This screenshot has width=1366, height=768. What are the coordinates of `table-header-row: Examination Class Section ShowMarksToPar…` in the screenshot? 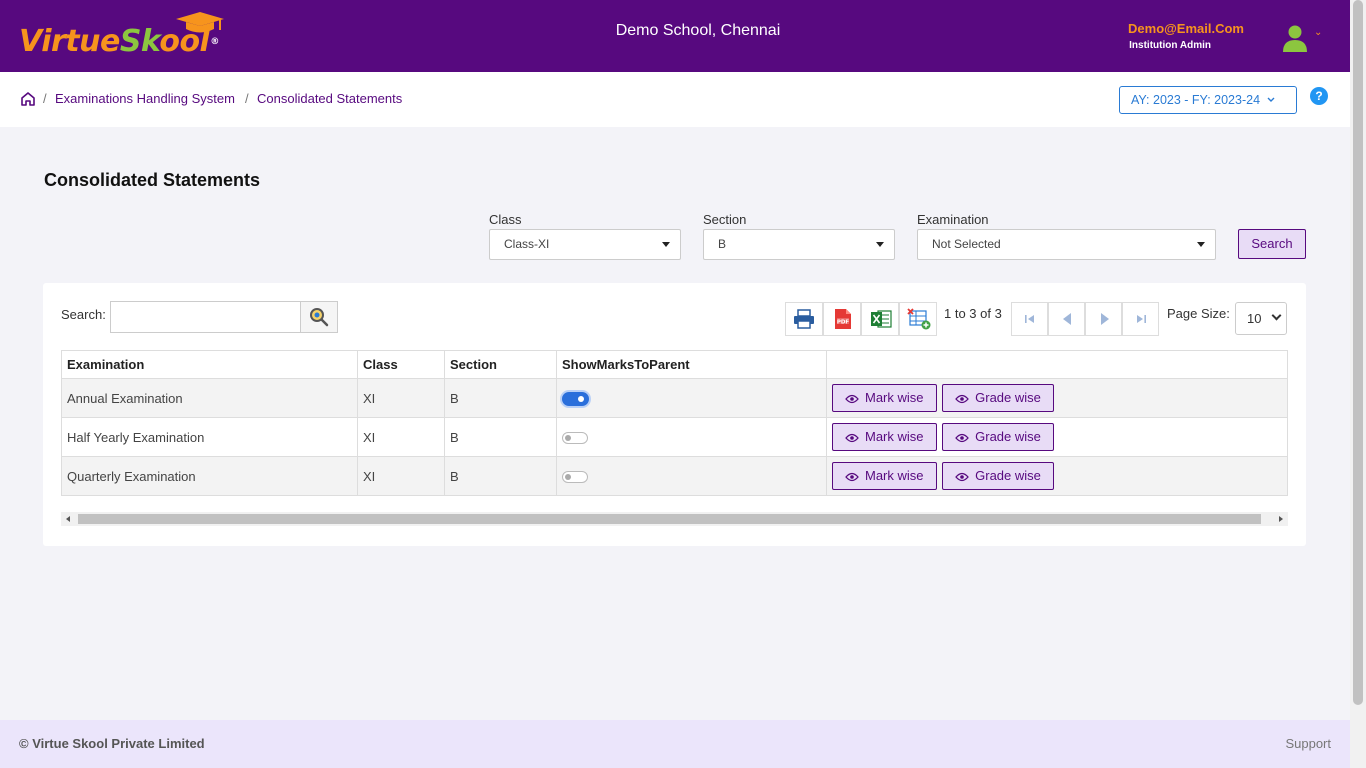 It's located at (674, 364).